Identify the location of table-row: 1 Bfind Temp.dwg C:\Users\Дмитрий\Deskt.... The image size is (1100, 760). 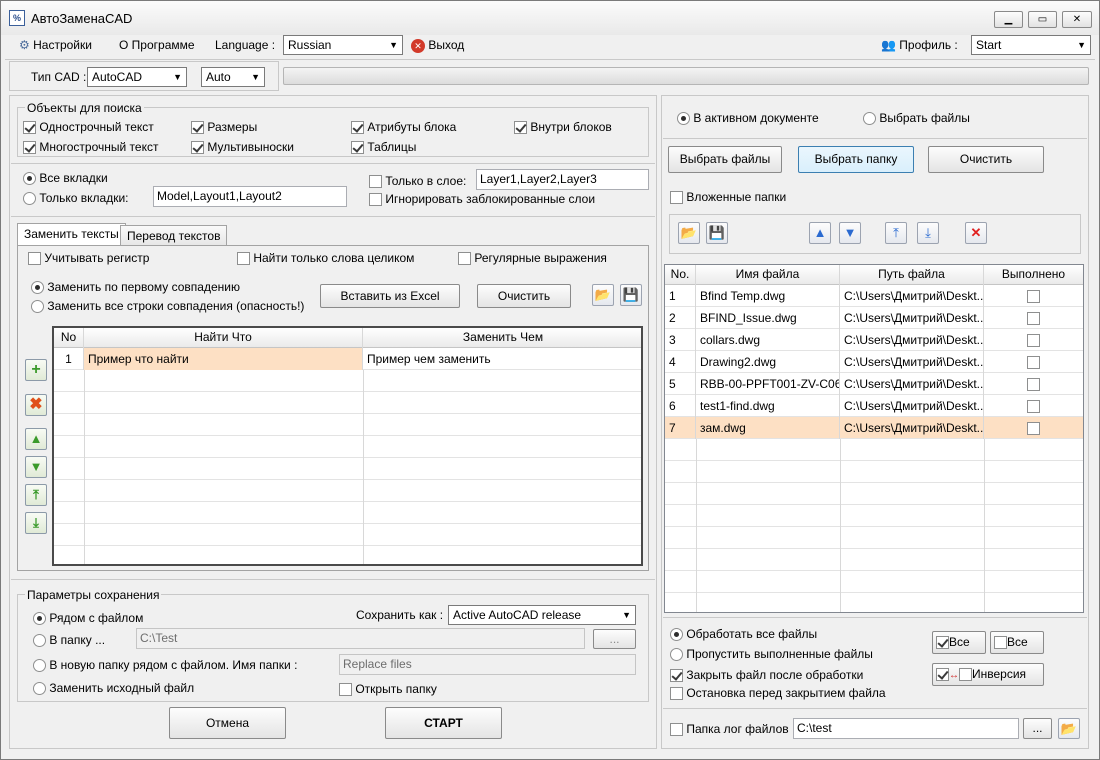
(874, 296).